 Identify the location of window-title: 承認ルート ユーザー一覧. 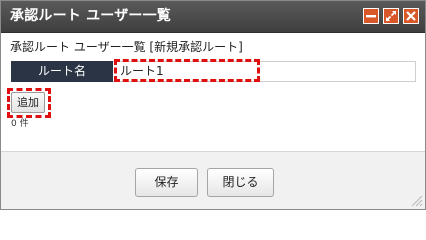
(90, 16).